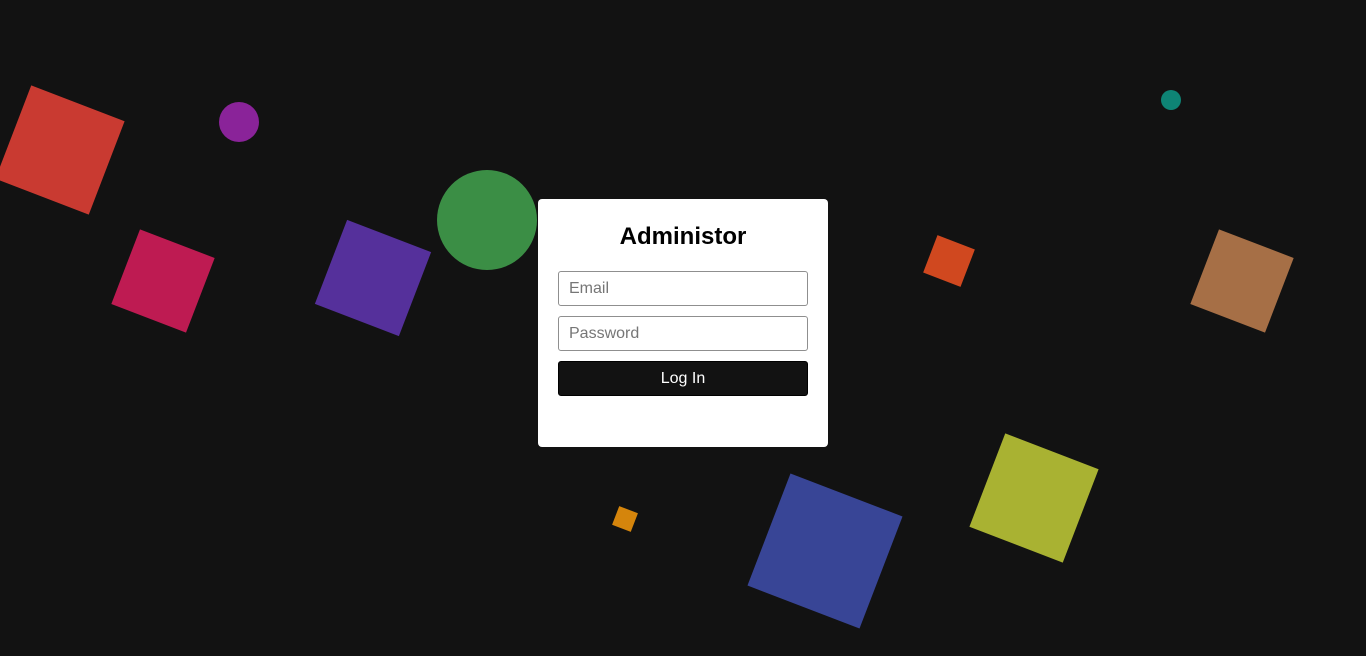  Describe the element at coordinates (163, 281) in the screenshot. I see `decorative-pink-square` at that location.